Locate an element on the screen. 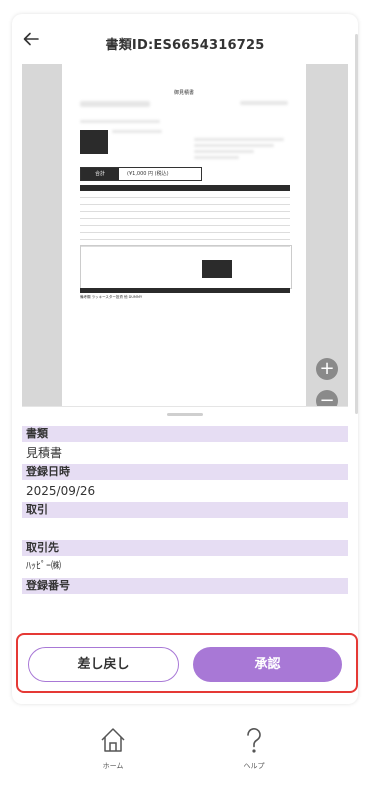 The width and height of the screenshot is (369, 800). scrollbar is located at coordinates (356, 224).